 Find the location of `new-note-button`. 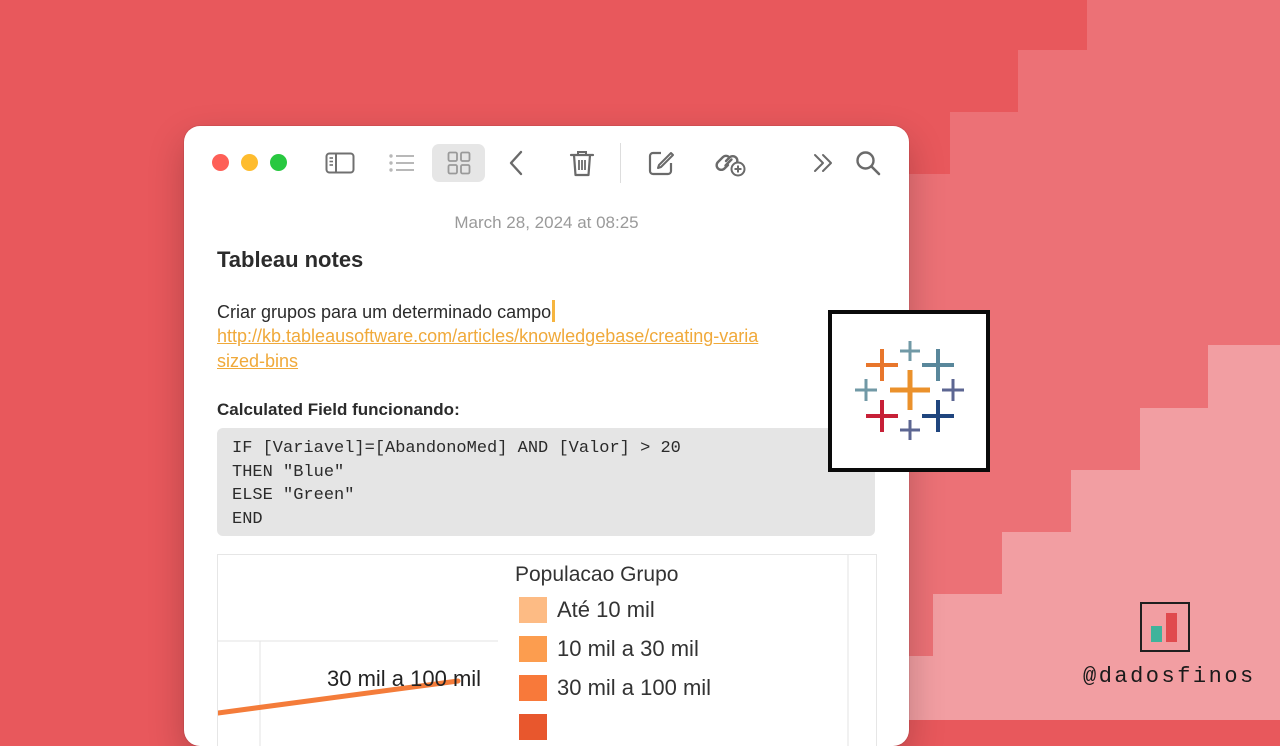

new-note-button is located at coordinates (661, 163).